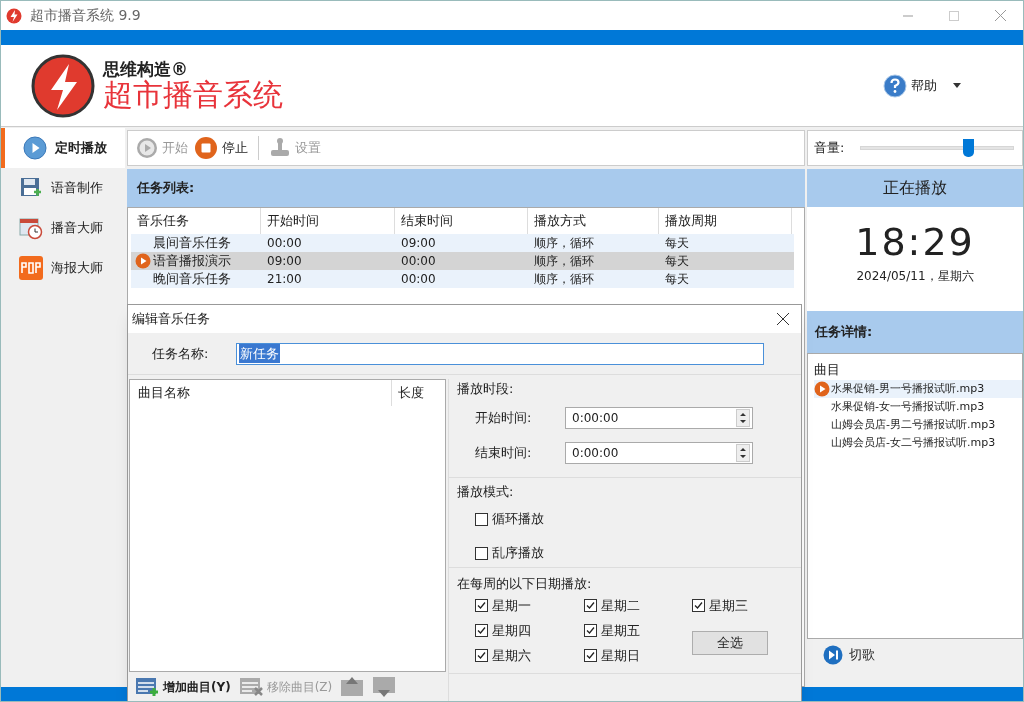 The height and width of the screenshot is (702, 1024). Describe the element at coordinates (511, 655) in the screenshot. I see `checkbox-label: 星期六` at that location.